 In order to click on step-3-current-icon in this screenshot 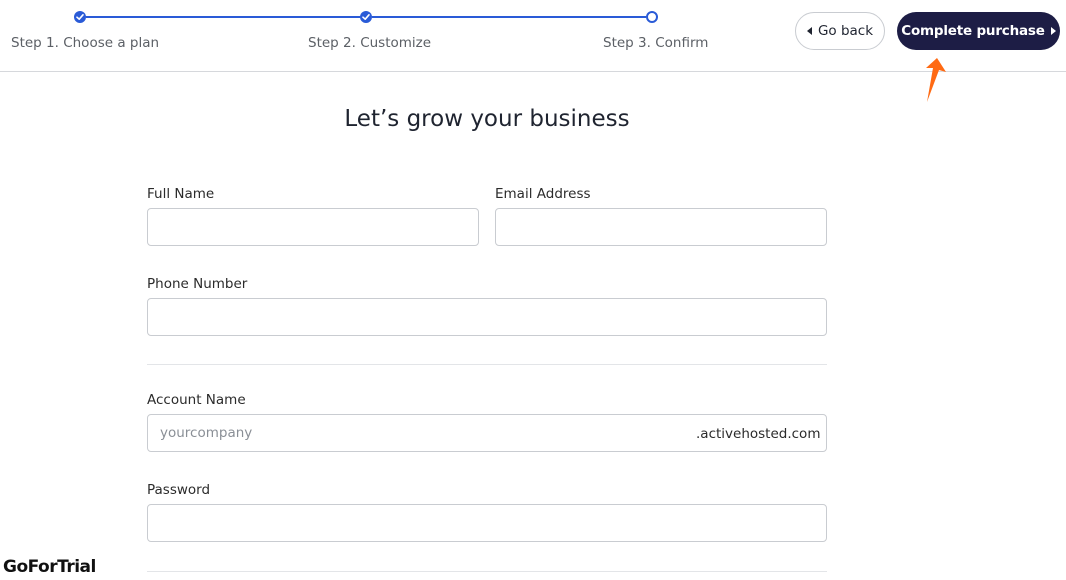, I will do `click(652, 17)`.